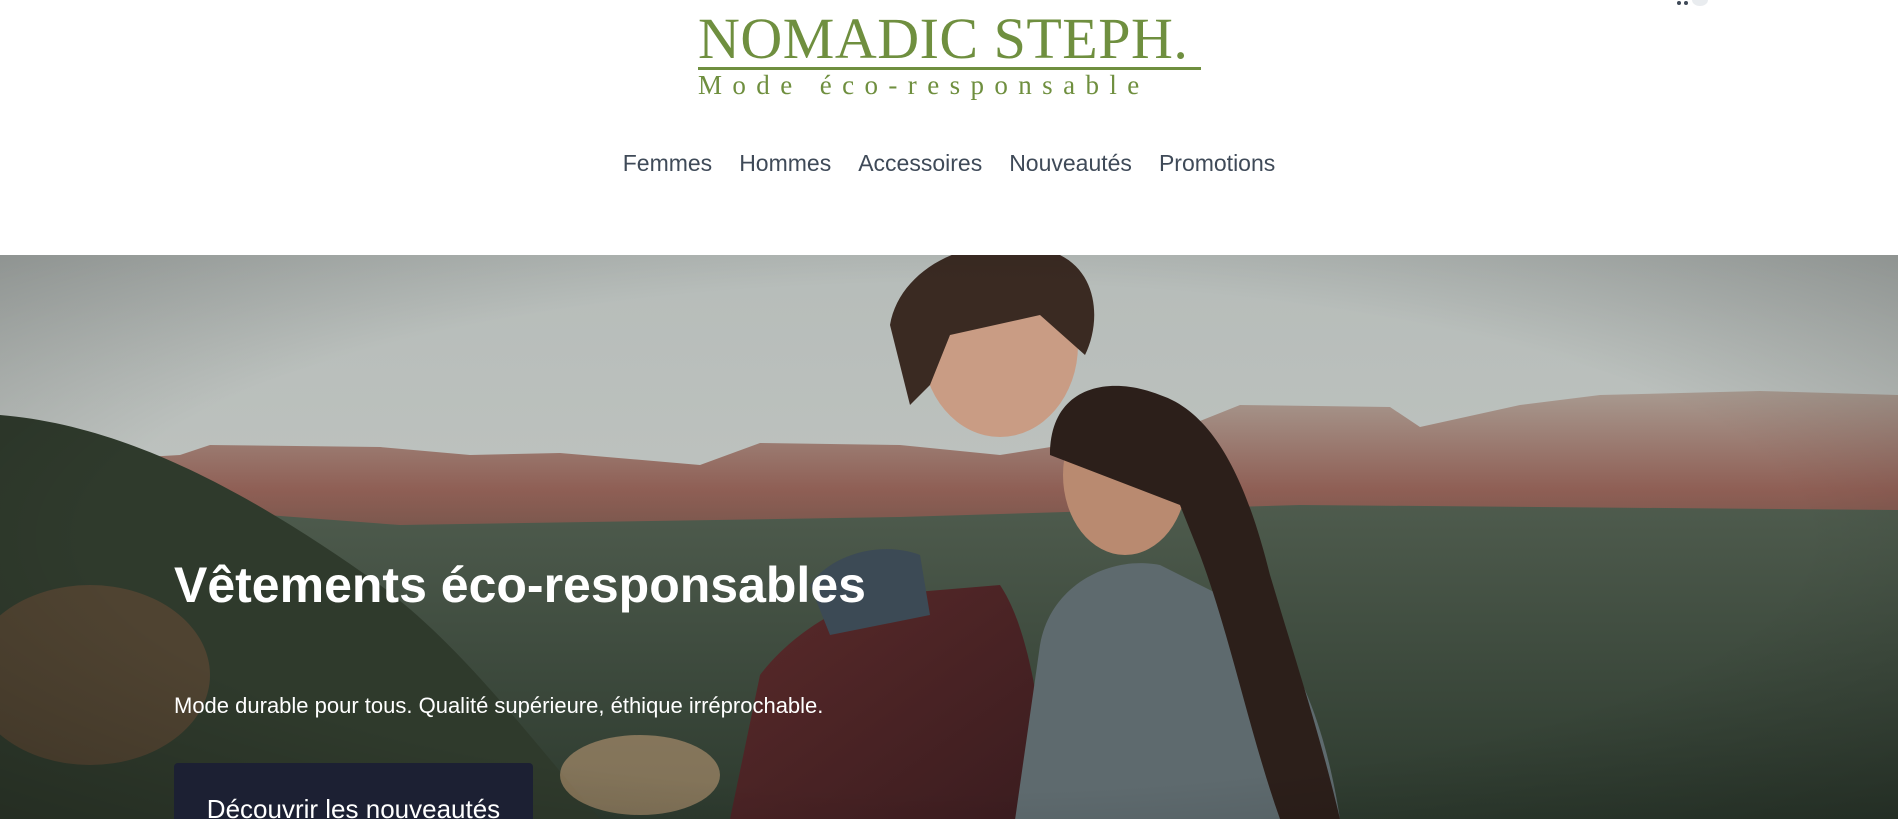 This screenshot has height=819, width=1898. Describe the element at coordinates (520, 585) in the screenshot. I see `hero-title: Vêtements éco-responsables` at that location.